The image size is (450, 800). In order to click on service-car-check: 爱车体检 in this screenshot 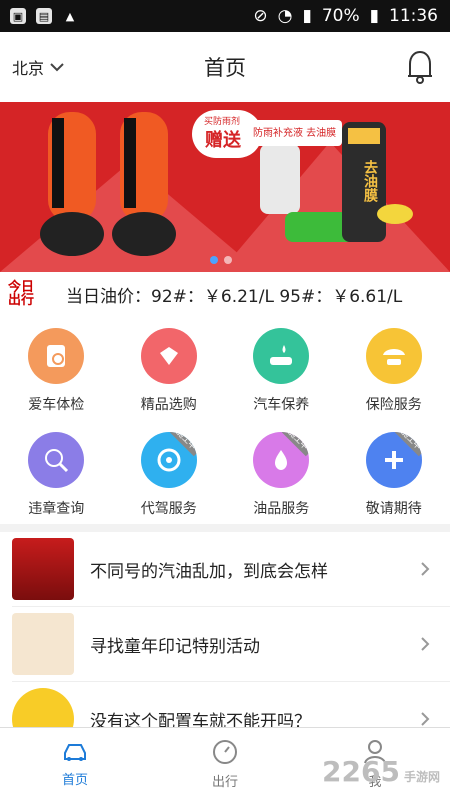, I will do `click(56, 368)`.